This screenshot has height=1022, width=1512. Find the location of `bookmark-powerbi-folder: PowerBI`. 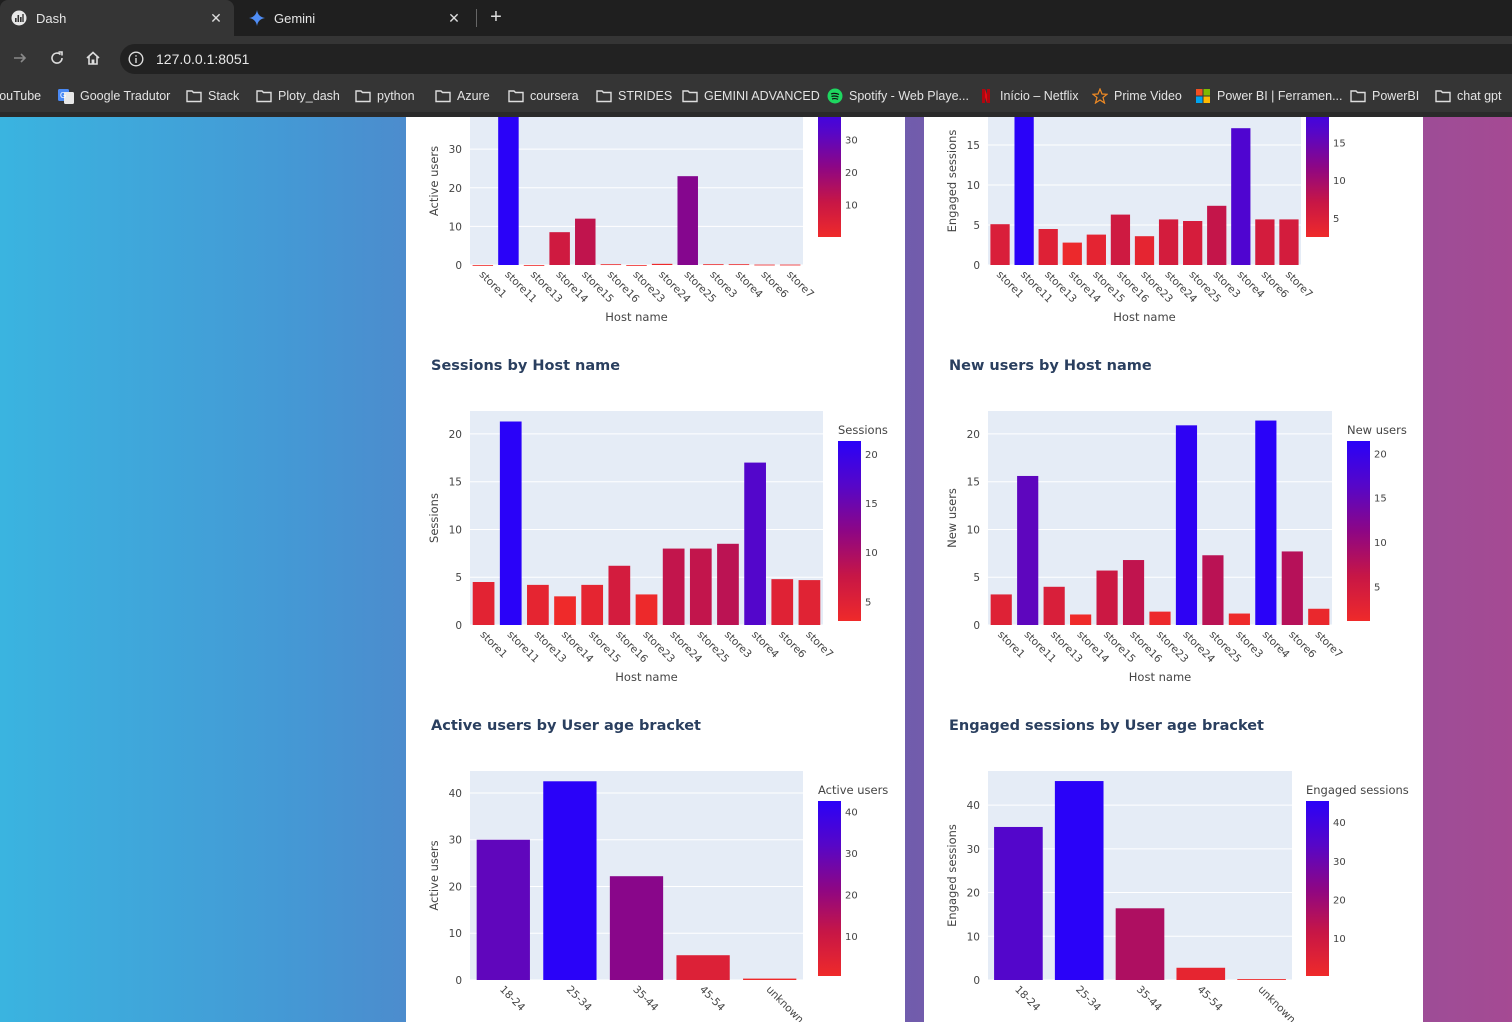

bookmark-powerbi-folder: PowerBI is located at coordinates (1384, 96).